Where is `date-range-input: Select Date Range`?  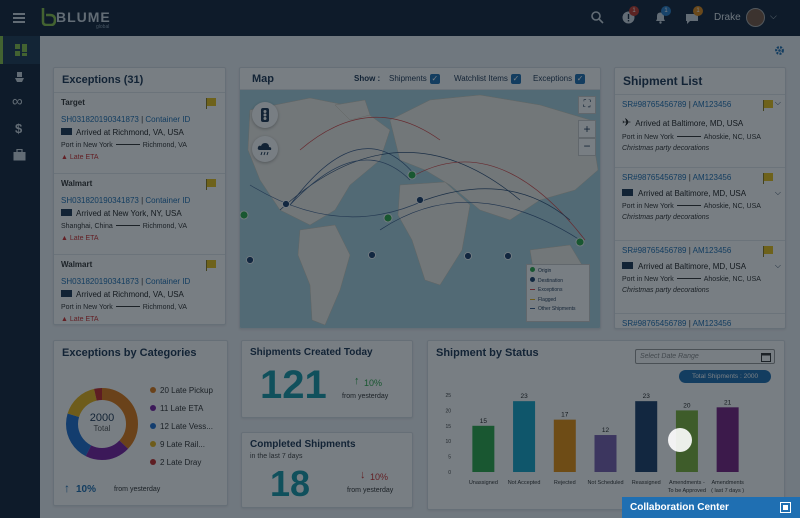 date-range-input: Select Date Range is located at coordinates (705, 356).